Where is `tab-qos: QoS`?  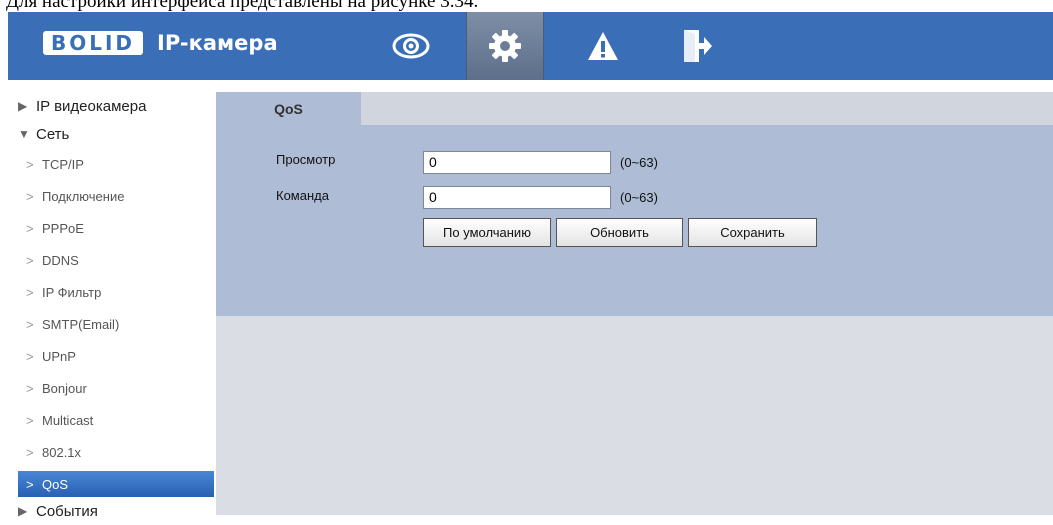 tab-qos: QoS is located at coordinates (288, 108).